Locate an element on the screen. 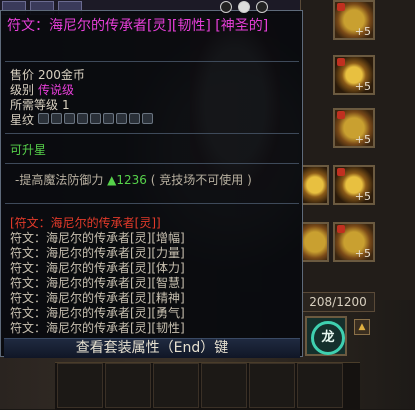 Image resolution: width=415 pixels, height=410 pixels. price-value: 200金币 is located at coordinates (61, 75).